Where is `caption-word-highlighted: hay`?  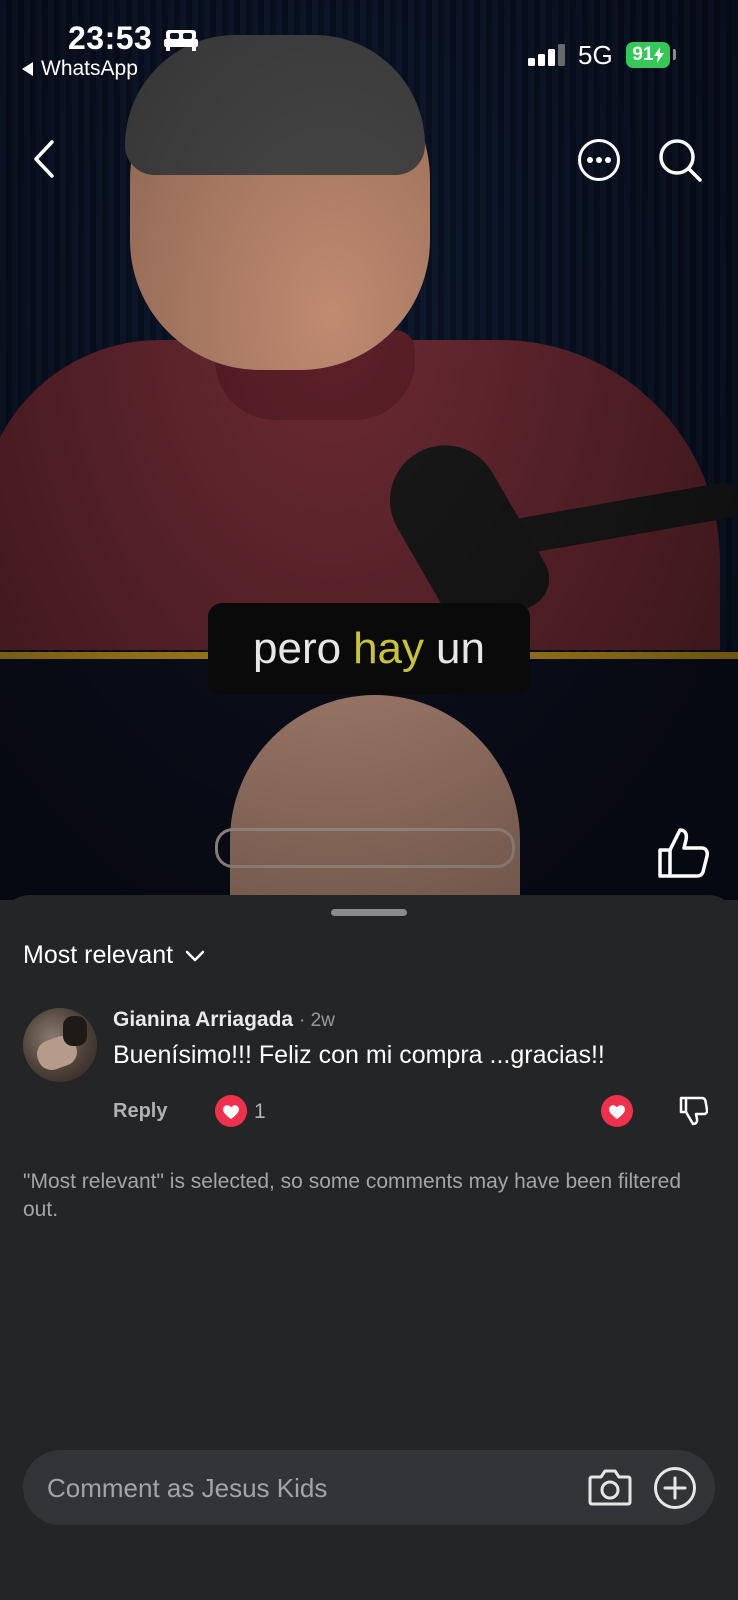 caption-word-highlighted: hay is located at coordinates (389, 648).